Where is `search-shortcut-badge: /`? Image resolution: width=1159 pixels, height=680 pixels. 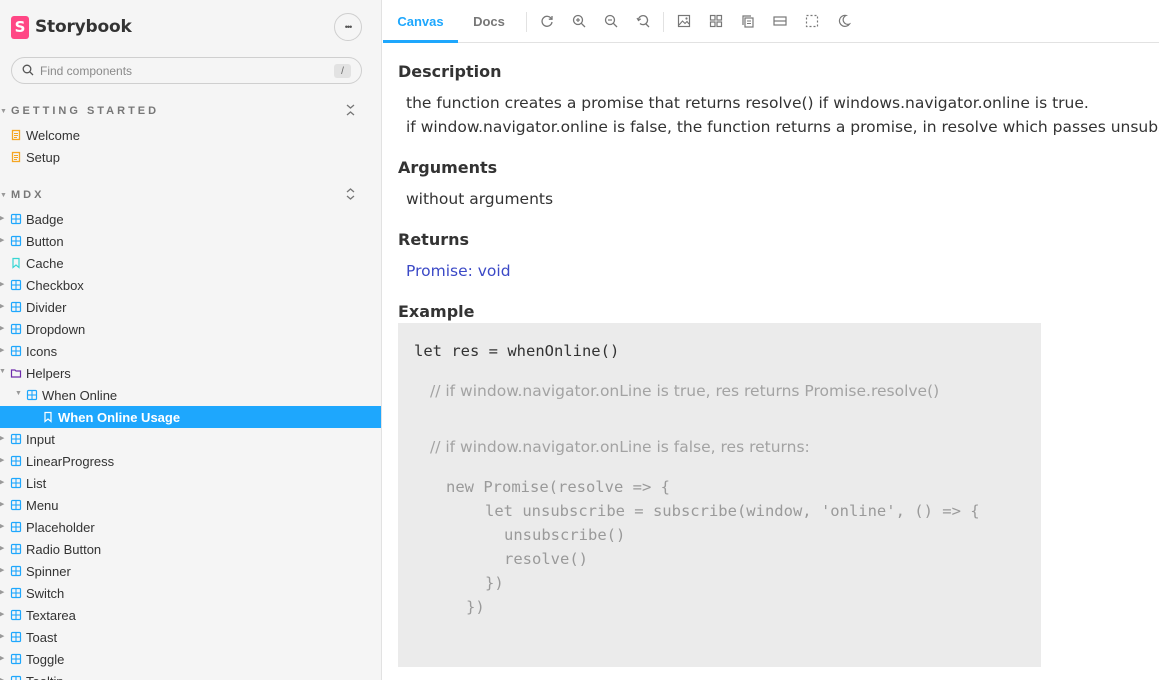 search-shortcut-badge: / is located at coordinates (342, 71).